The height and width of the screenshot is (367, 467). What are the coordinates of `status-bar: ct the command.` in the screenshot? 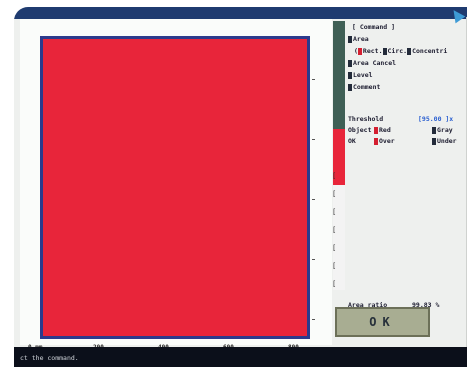 It's located at (240, 357).